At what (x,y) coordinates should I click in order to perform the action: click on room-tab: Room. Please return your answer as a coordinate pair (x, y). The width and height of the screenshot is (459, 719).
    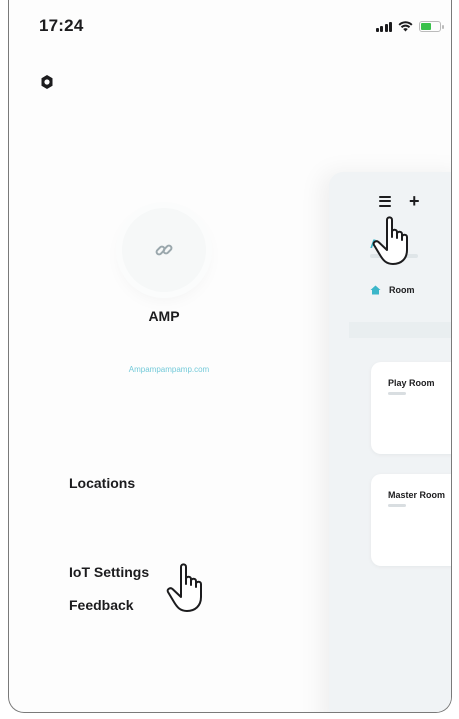
    Looking at the image, I should click on (392, 290).